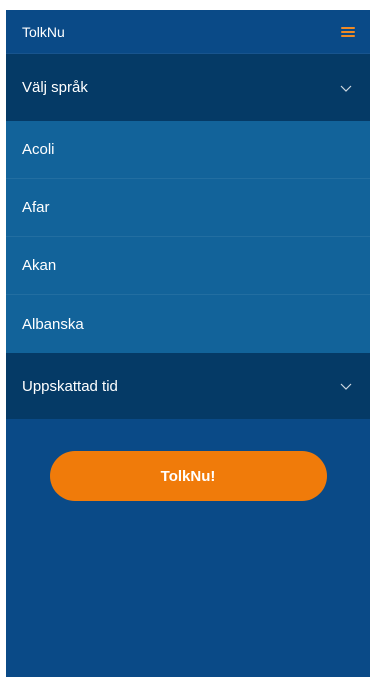  I want to click on app-title: TolkNu, so click(43, 31).